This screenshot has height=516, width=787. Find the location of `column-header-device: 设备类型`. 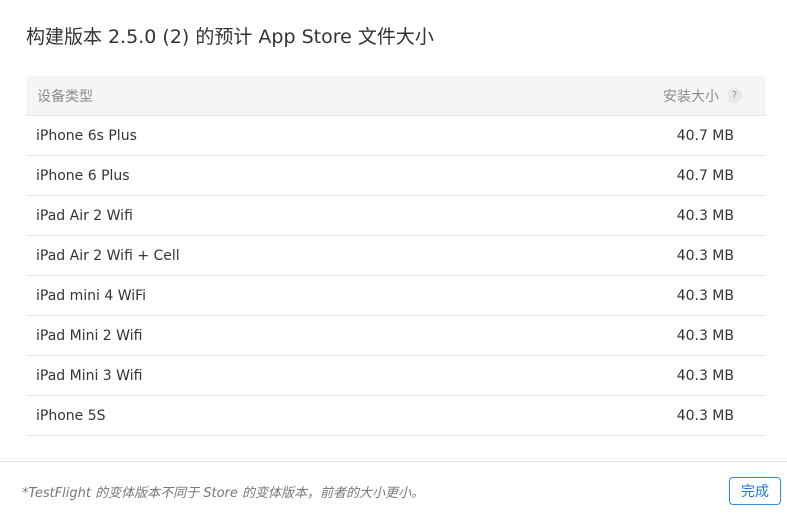

column-header-device: 设备类型 is located at coordinates (65, 96).